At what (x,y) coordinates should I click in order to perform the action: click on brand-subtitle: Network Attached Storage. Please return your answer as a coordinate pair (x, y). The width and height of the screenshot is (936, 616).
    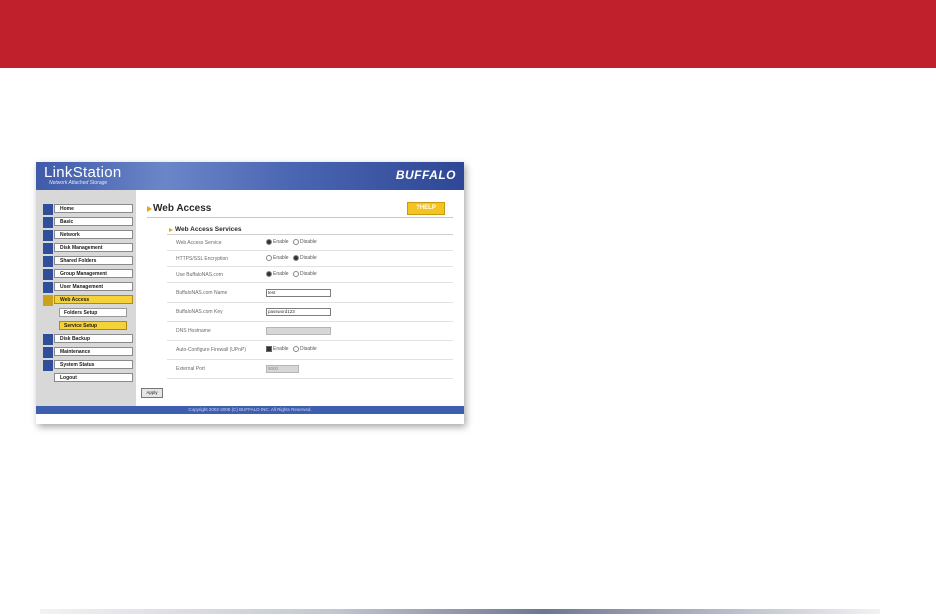
    Looking at the image, I should click on (78, 183).